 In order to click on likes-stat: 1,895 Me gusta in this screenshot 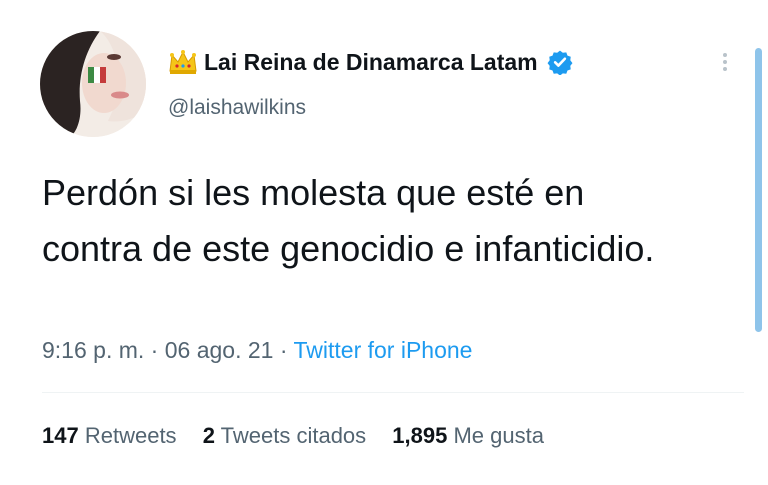, I will do `click(468, 435)`.